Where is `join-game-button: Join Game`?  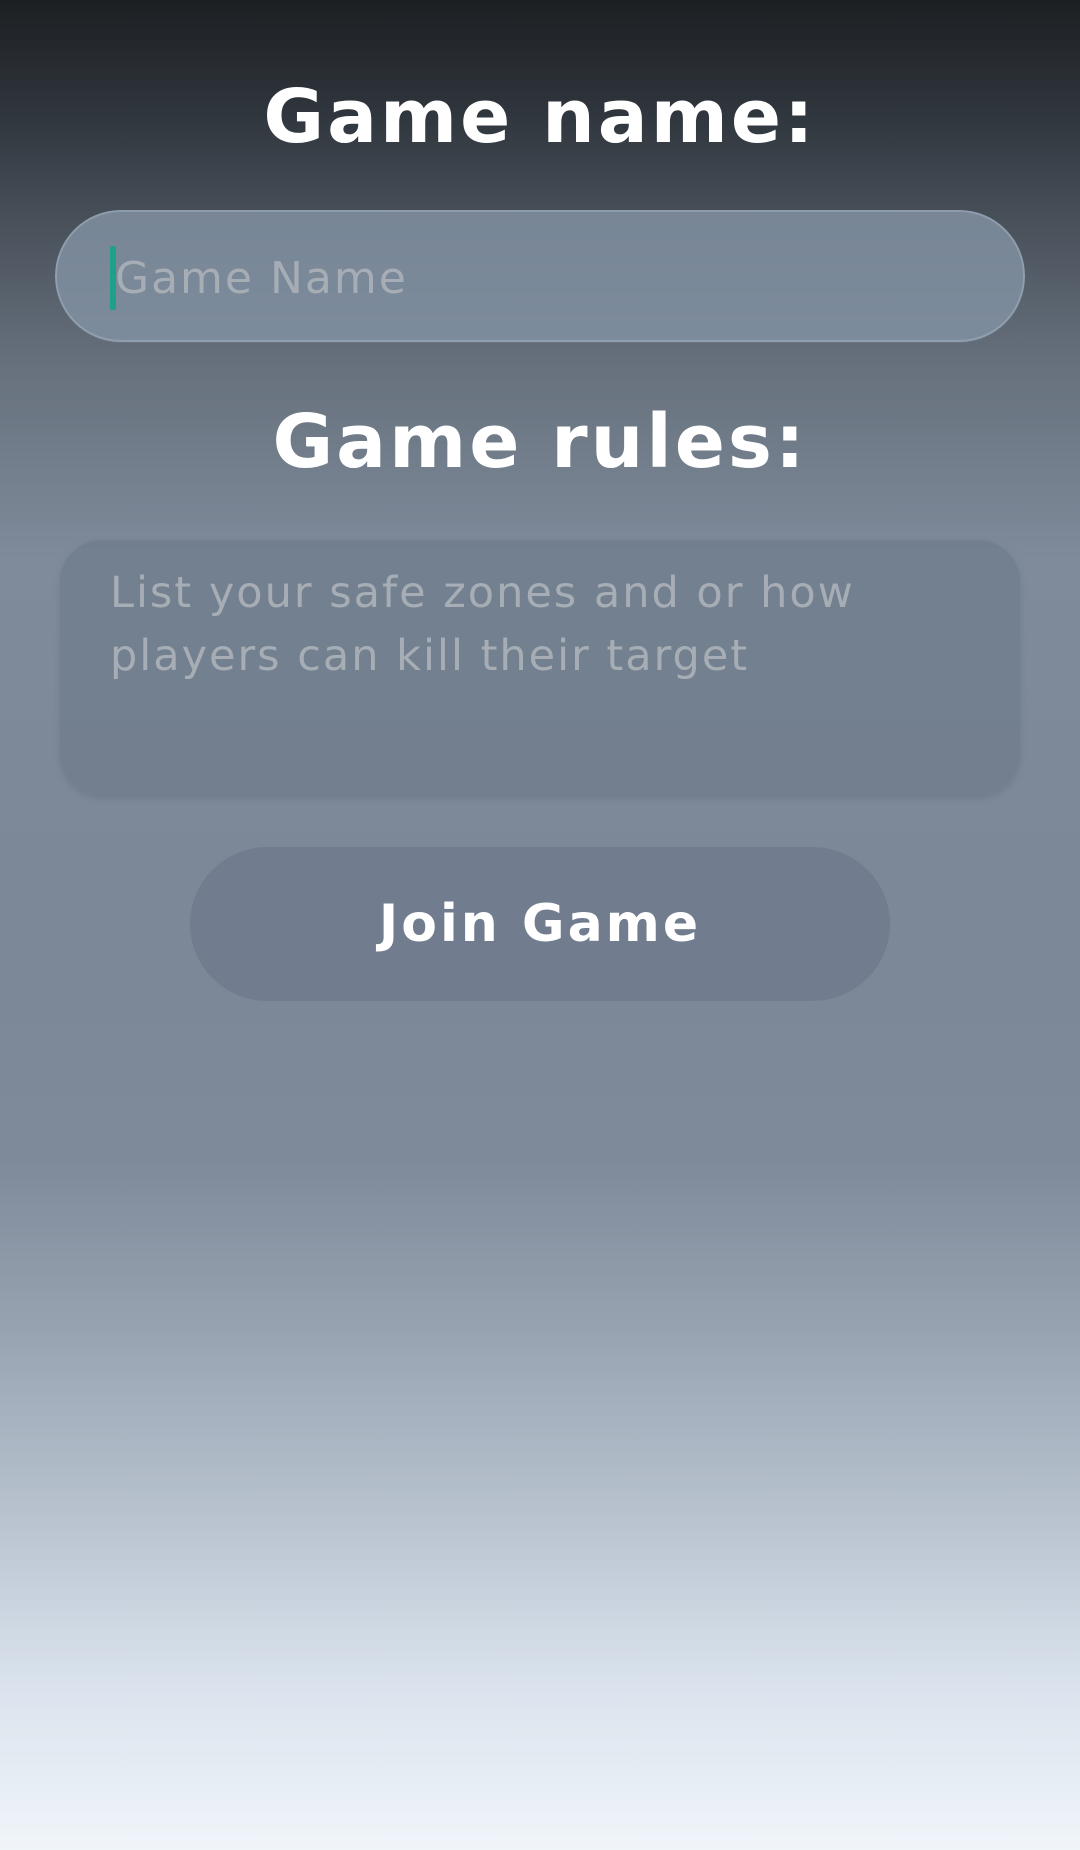 join-game-button: Join Game is located at coordinates (540, 924).